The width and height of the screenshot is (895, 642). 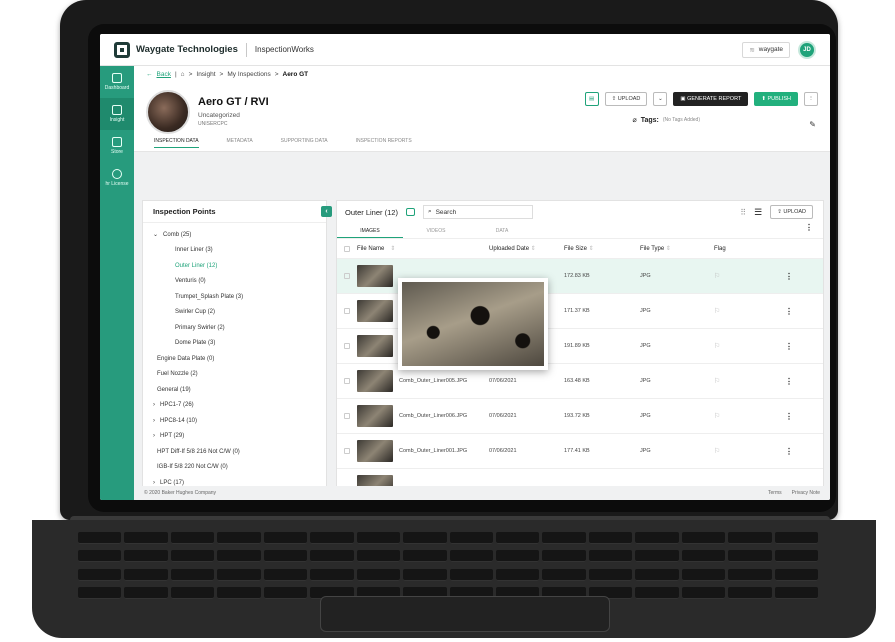 What do you see at coordinates (234, 235) in the screenshot?
I see `tree-item: ⌄ Comb (25)` at bounding box center [234, 235].